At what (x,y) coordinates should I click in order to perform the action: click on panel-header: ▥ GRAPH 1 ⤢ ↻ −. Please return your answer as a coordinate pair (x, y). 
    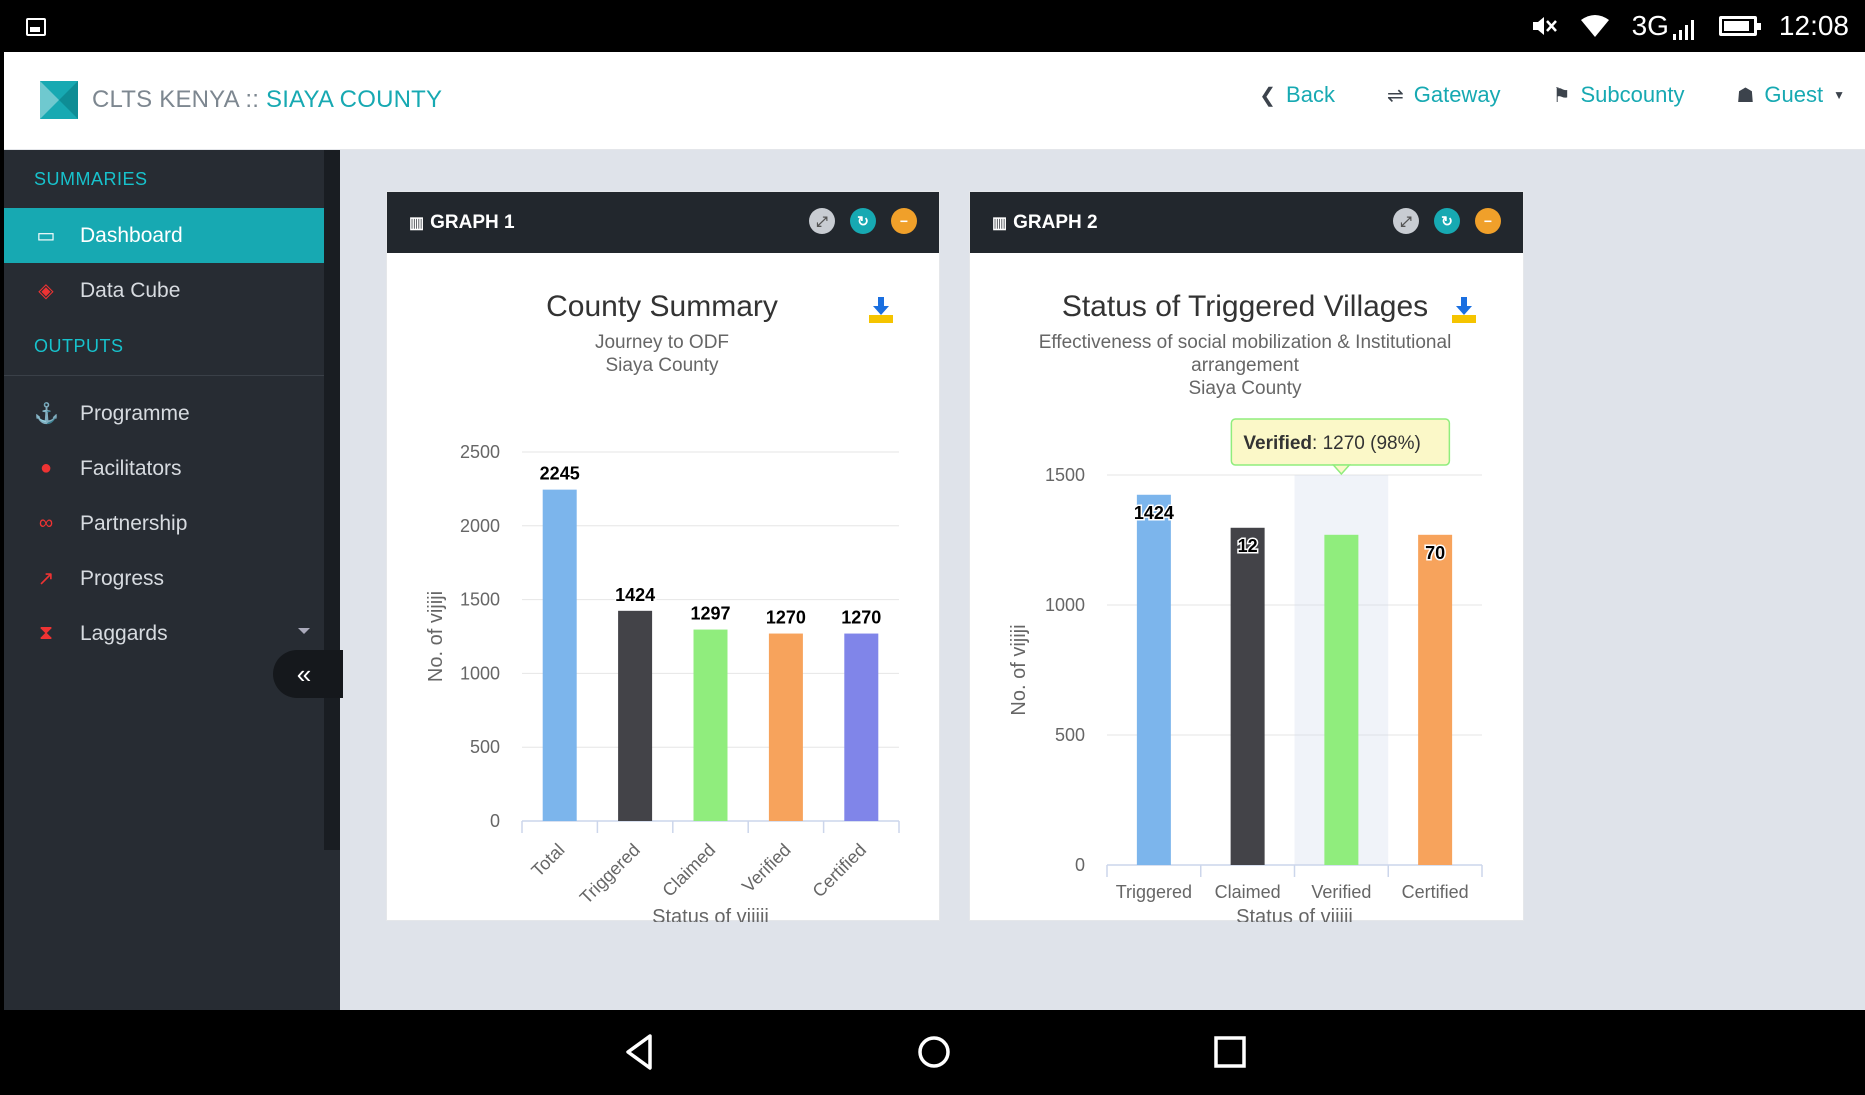
    Looking at the image, I should click on (663, 222).